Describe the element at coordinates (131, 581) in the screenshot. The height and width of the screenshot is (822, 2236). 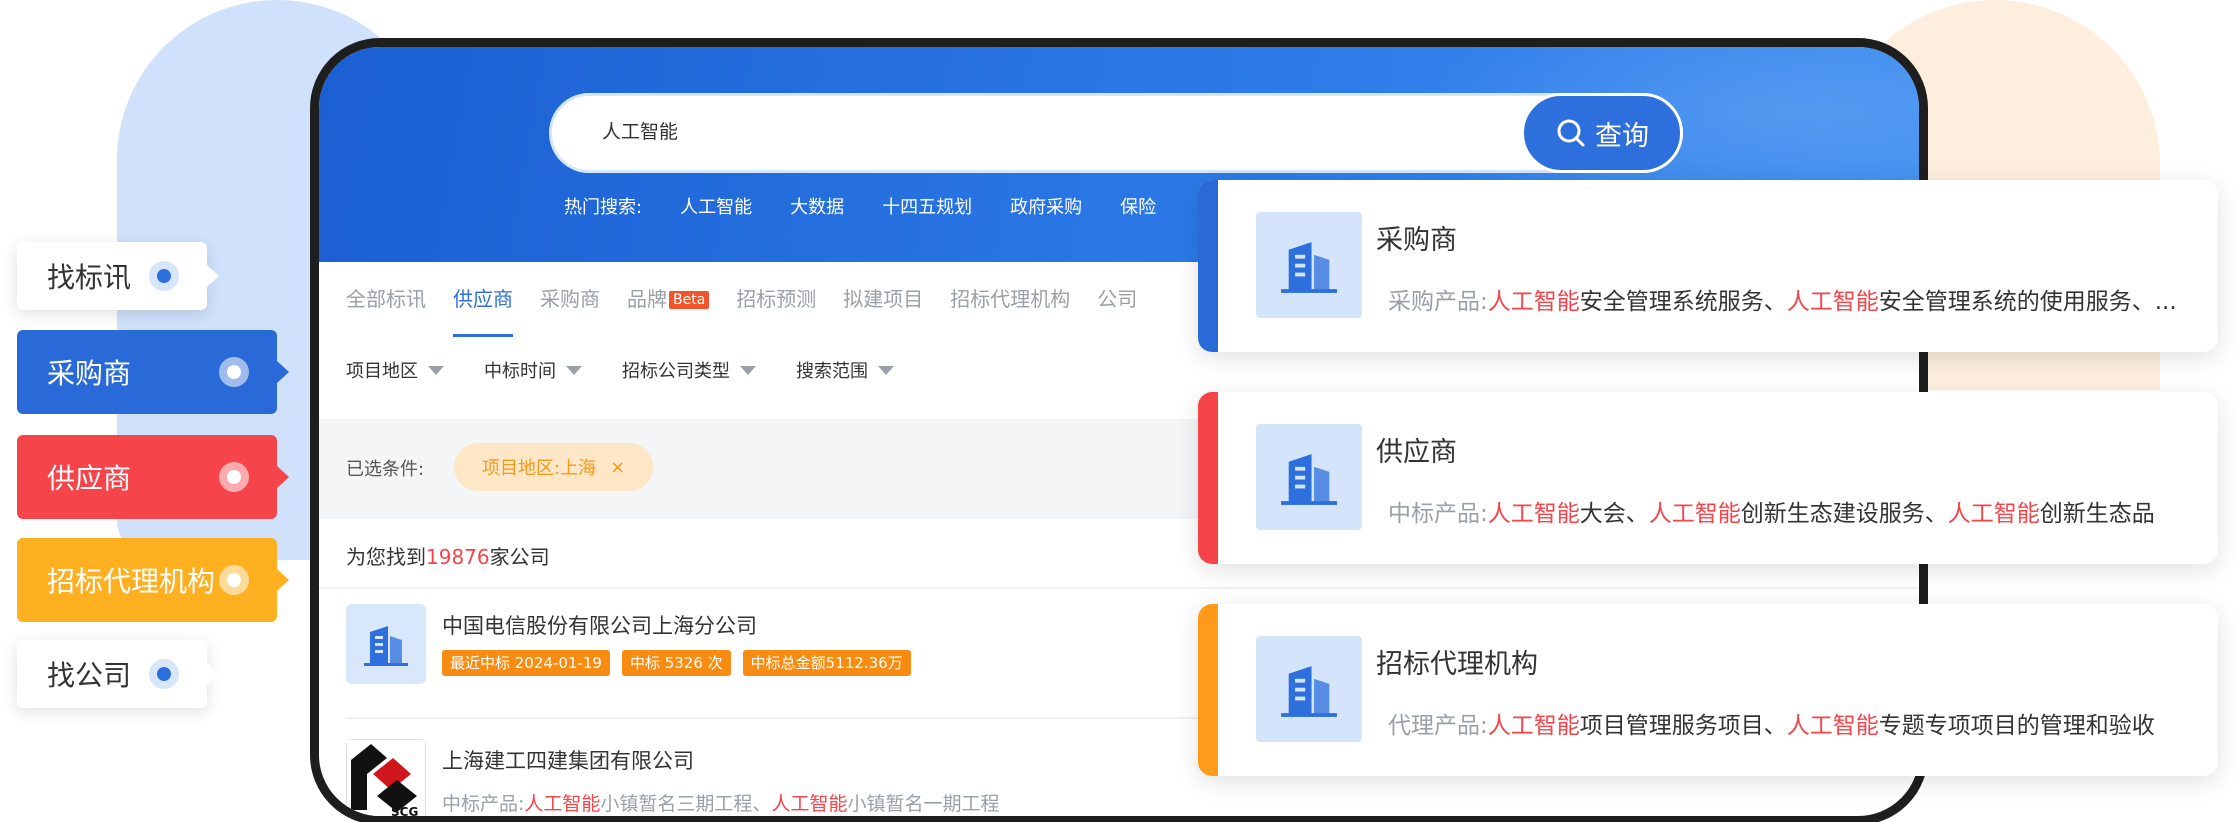
I see `side-tab-label: 招标代理机构` at that location.